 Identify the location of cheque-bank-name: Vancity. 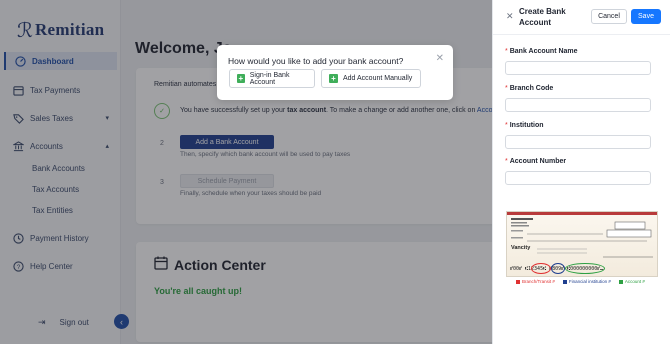
(521, 248).